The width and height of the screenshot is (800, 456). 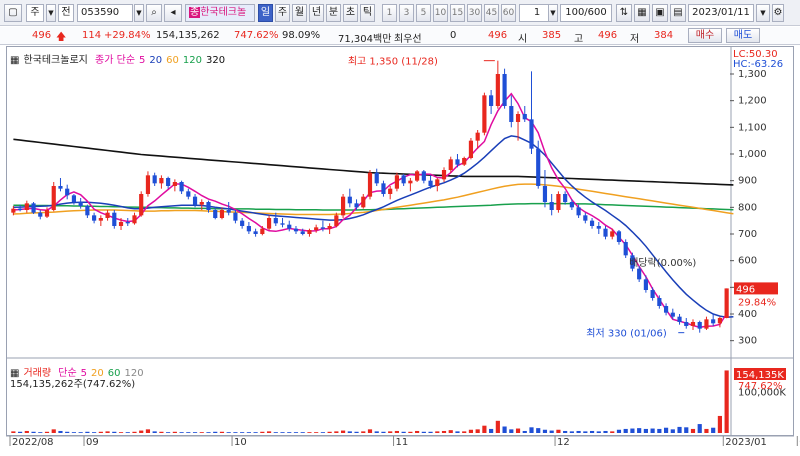 I want to click on sound-icon: ◂, so click(x=173, y=13).